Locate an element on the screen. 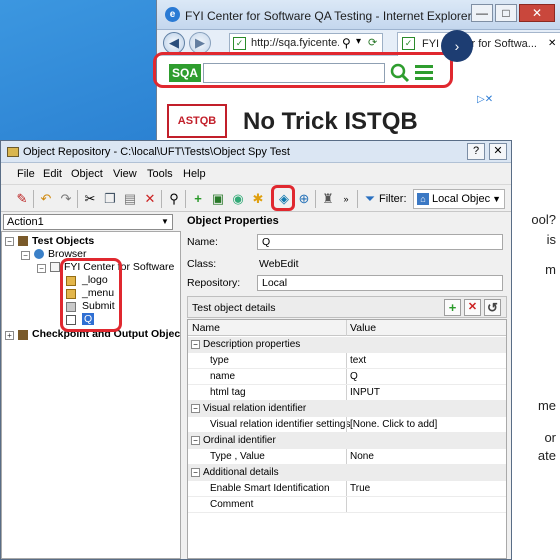  column-header-value: Value is located at coordinates (363, 328).